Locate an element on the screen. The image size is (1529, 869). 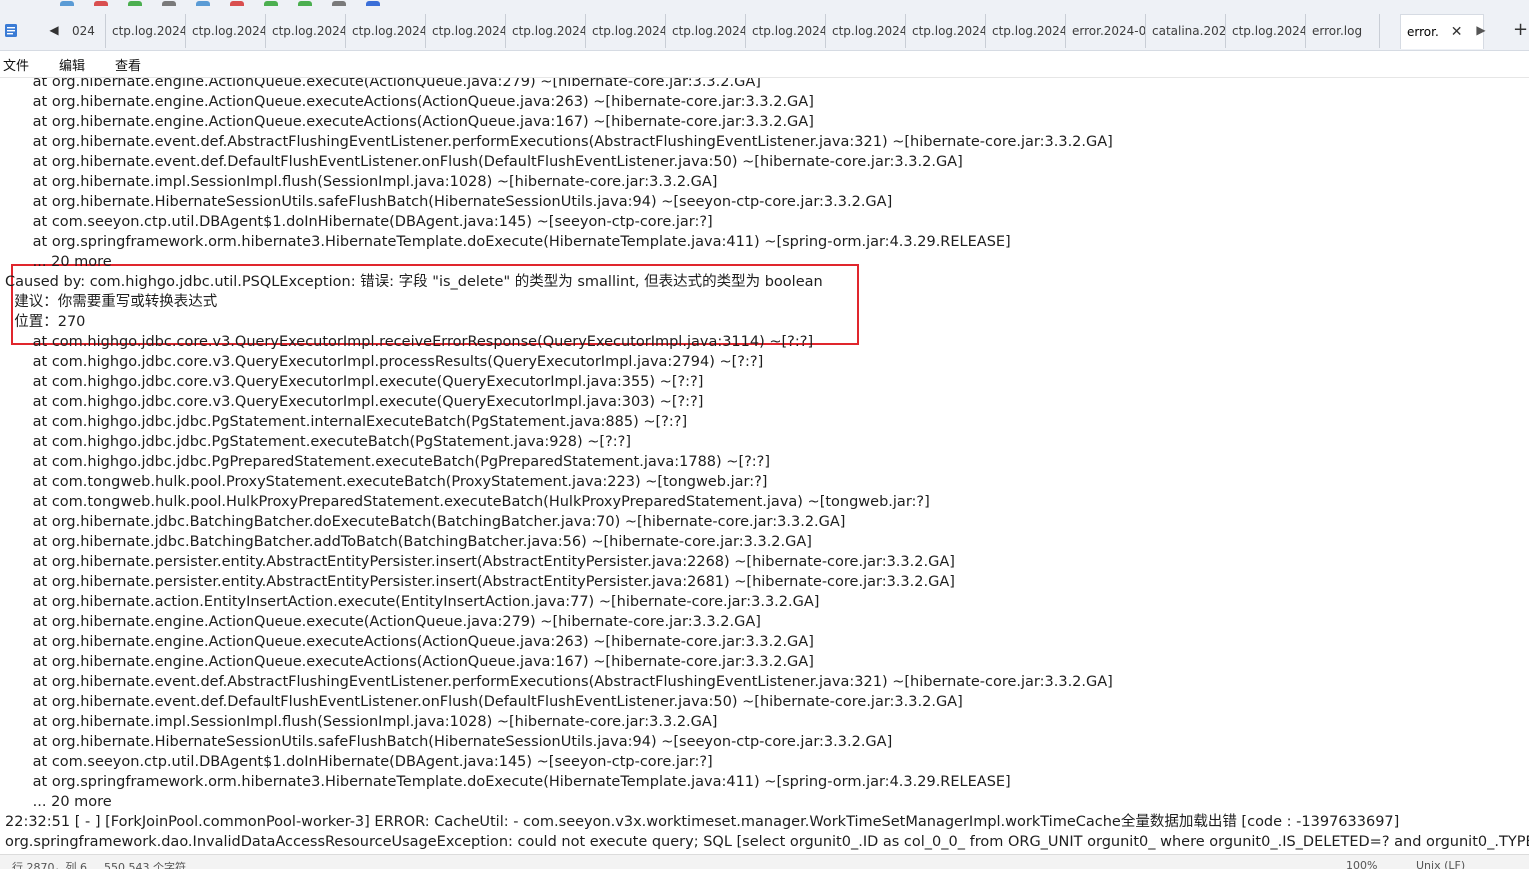
menu-file: 文件 is located at coordinates (16, 64).